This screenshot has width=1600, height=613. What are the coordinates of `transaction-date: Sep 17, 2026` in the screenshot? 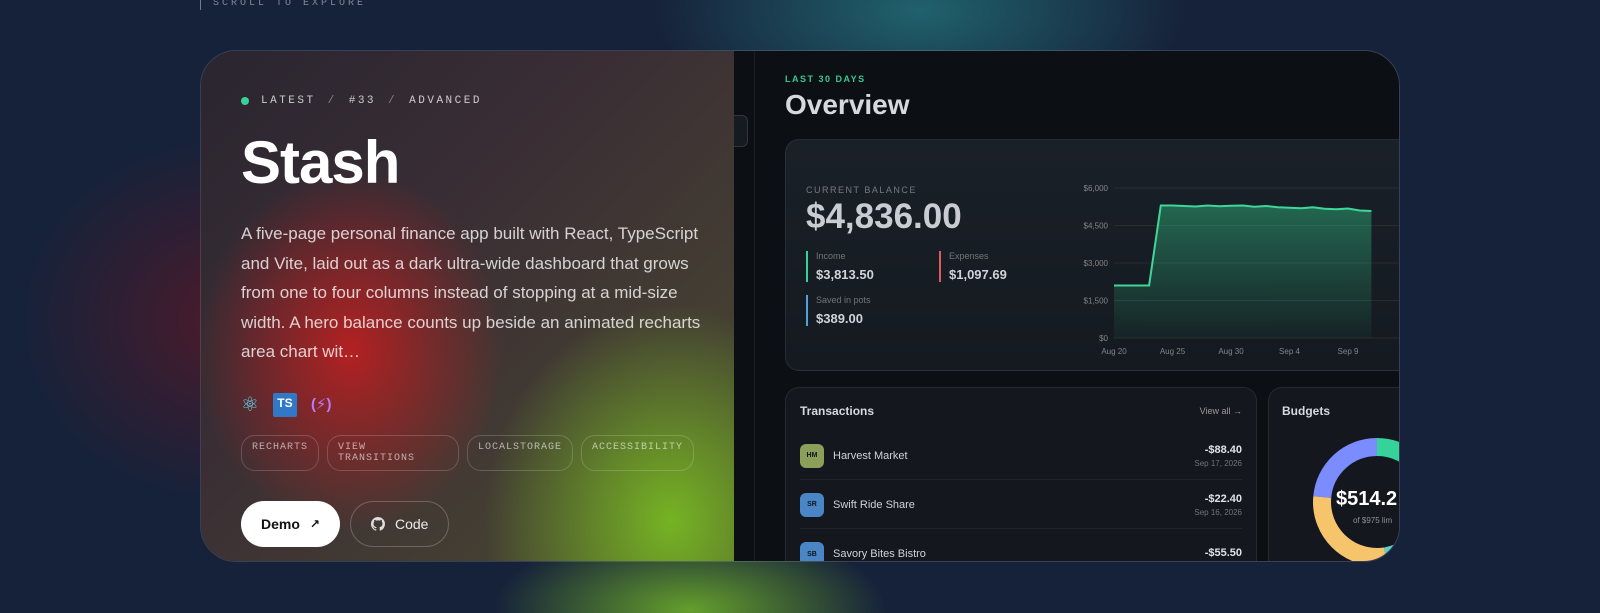 It's located at (1218, 463).